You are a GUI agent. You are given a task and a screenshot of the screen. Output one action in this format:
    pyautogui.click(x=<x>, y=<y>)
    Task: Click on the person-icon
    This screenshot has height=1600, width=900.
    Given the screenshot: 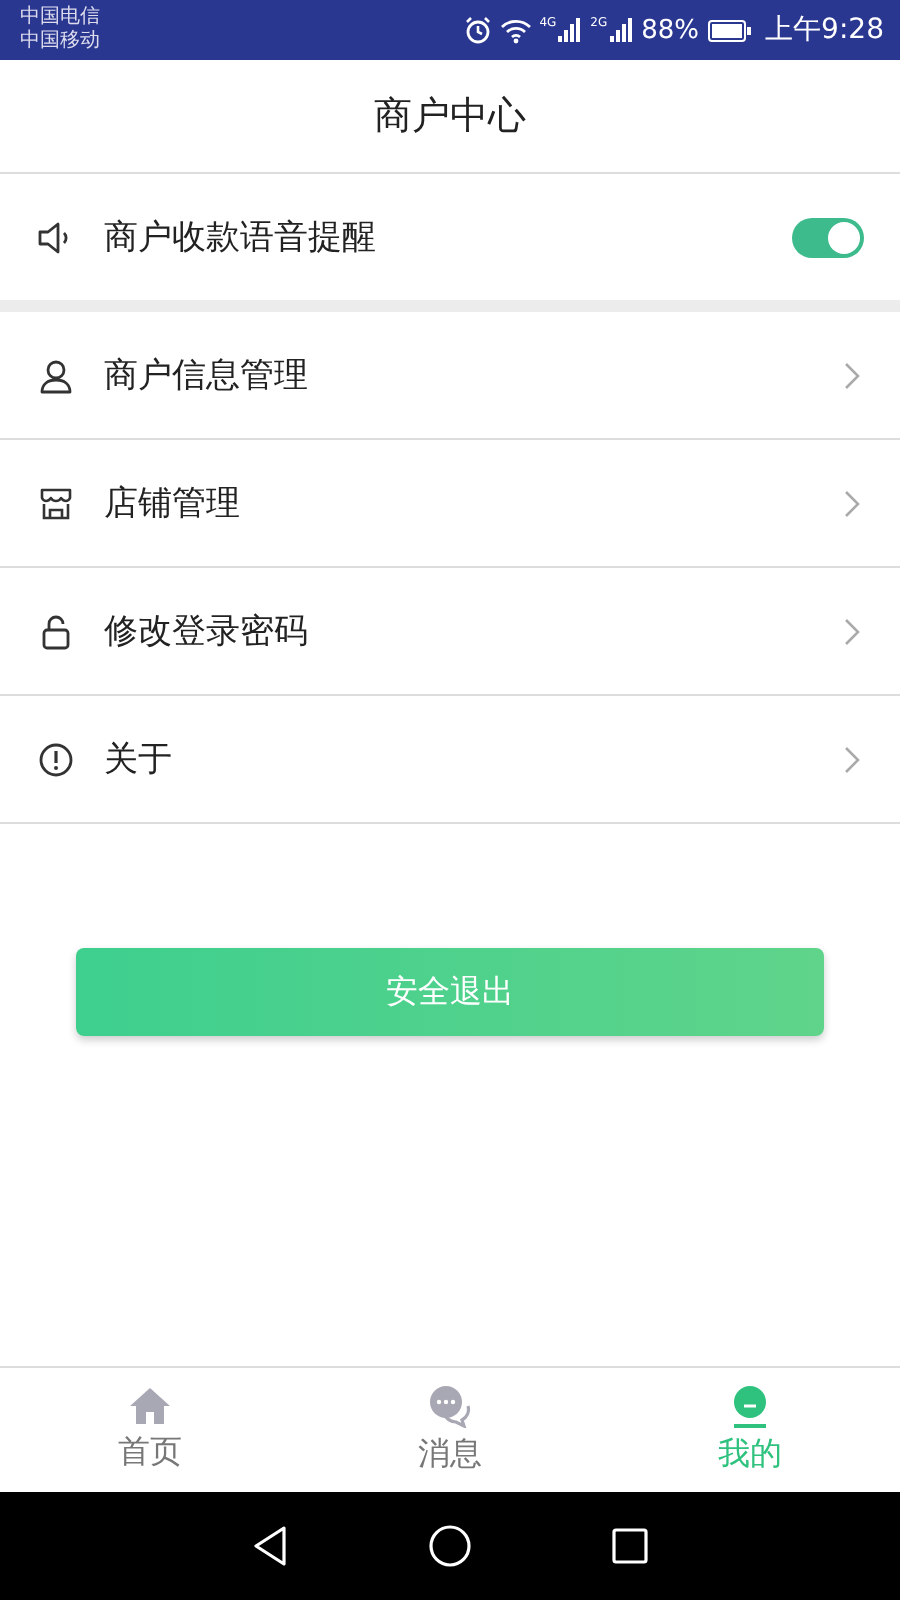 What is the action you would take?
    pyautogui.click(x=56, y=375)
    